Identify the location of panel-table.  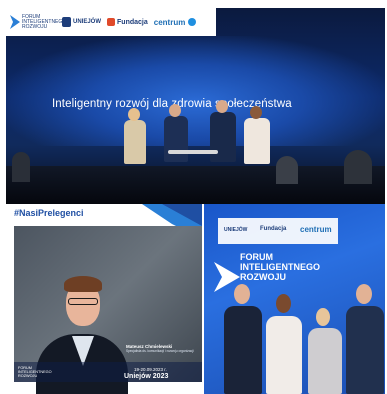
(193, 152).